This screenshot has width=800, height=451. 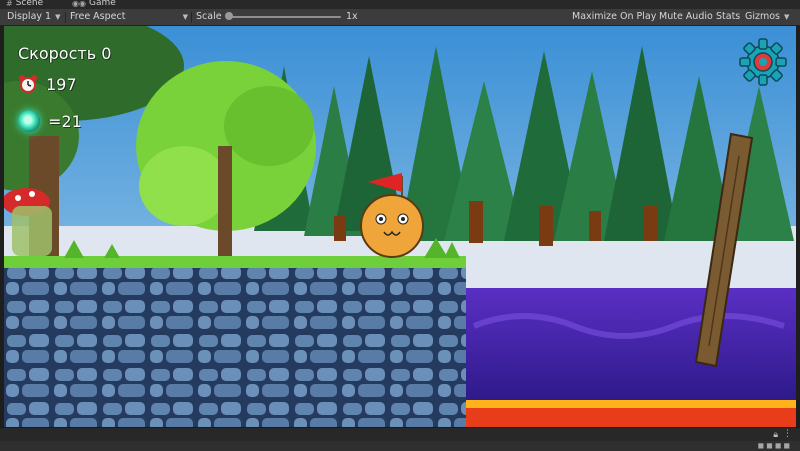 I want to click on gamepad-icon: ◉◉, so click(x=79, y=4).